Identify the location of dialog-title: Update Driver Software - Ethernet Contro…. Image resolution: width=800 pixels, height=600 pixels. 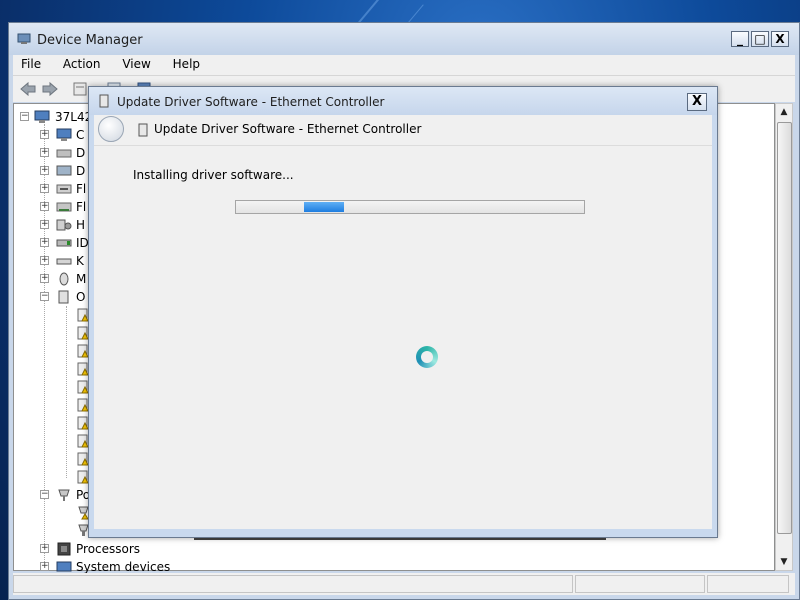
(251, 102).